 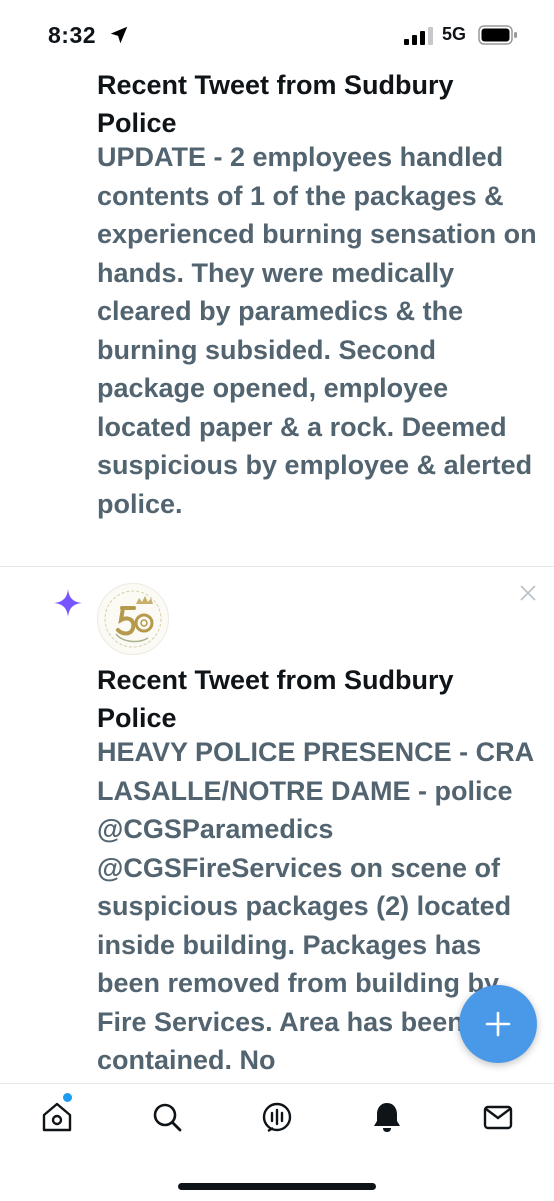 What do you see at coordinates (277, 33) in the screenshot?
I see `status-bar: 8:32 5G` at bounding box center [277, 33].